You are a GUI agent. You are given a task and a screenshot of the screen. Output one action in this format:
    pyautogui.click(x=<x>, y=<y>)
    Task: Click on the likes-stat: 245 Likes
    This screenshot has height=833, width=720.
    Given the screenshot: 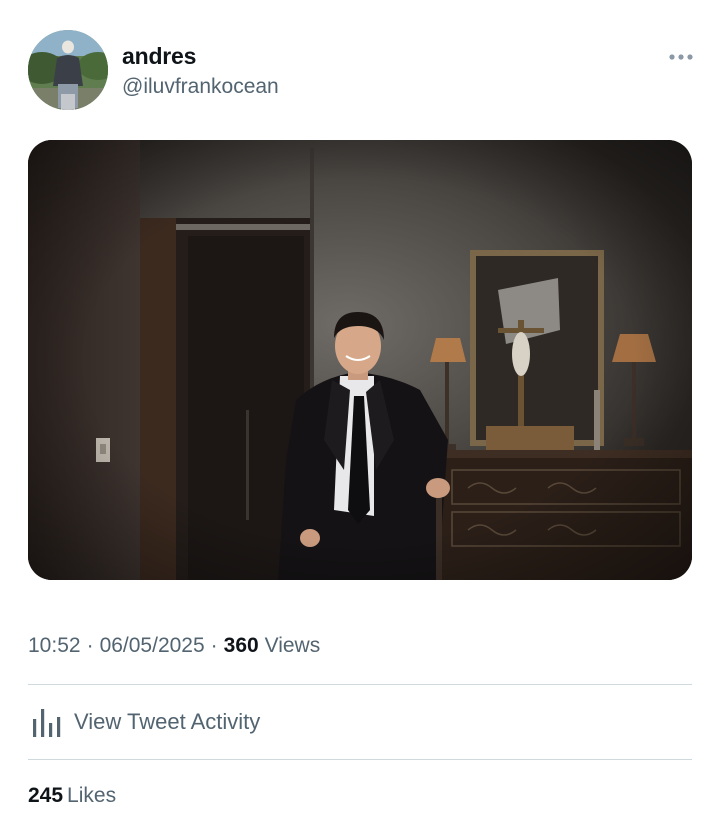 What is the action you would take?
    pyautogui.click(x=72, y=796)
    